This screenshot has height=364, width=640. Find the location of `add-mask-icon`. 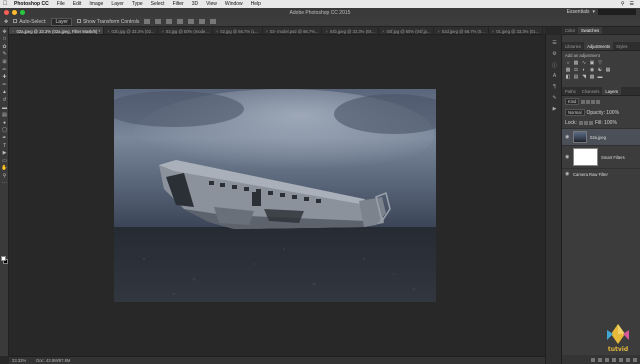

add-mask-icon is located at coordinates (607, 359).